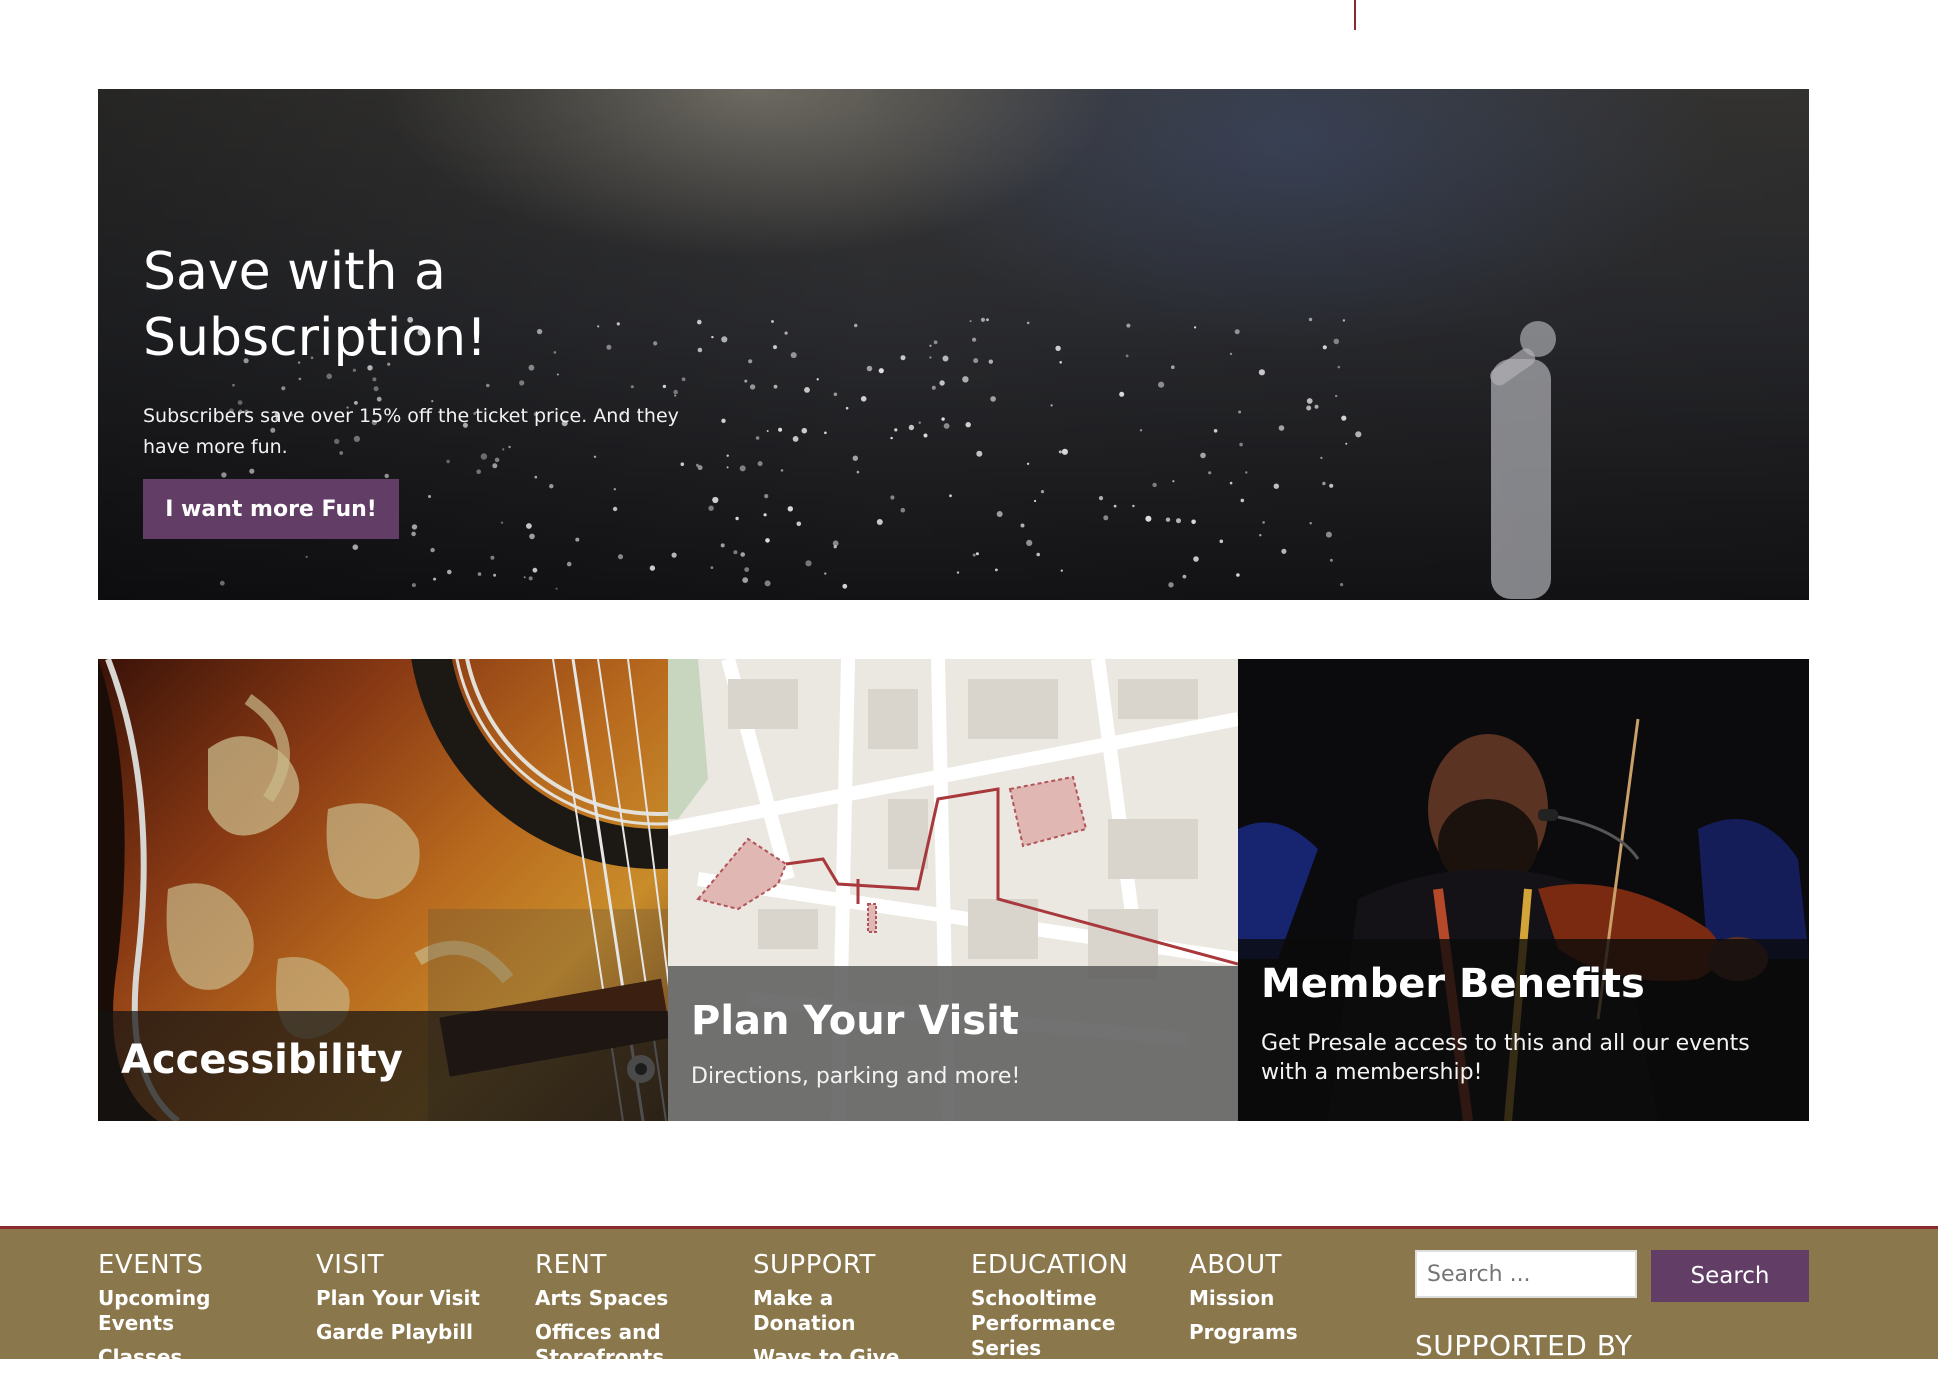 This screenshot has height=1379, width=1938. What do you see at coordinates (1524, 1345) in the screenshot?
I see `supported-by-heading: SUPPORTED BY` at bounding box center [1524, 1345].